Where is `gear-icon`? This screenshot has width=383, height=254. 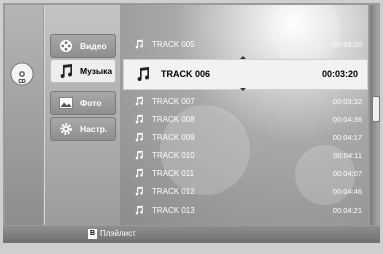 gear-icon is located at coordinates (66, 129).